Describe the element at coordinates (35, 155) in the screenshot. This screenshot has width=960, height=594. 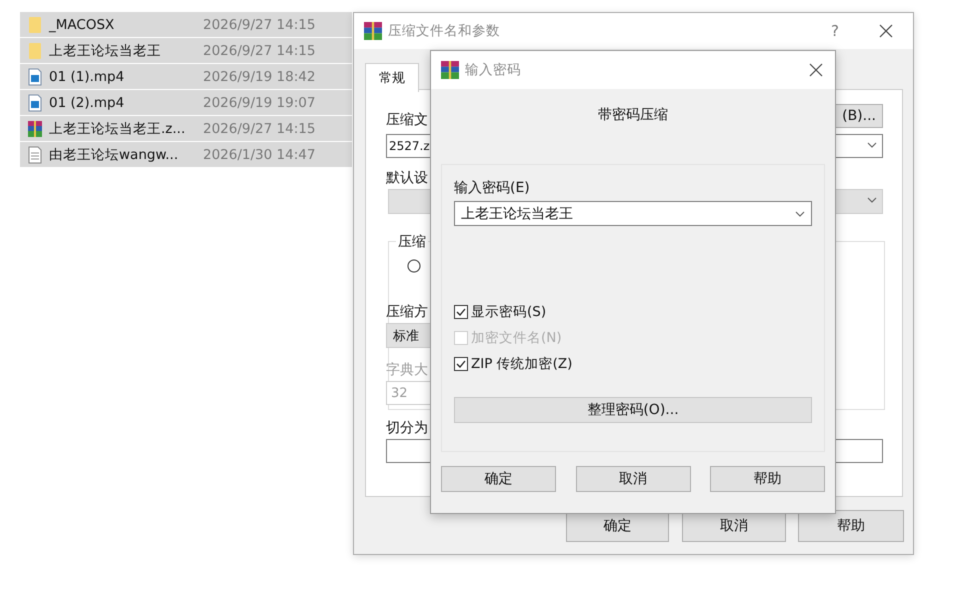
I see `text-file-icon` at that location.